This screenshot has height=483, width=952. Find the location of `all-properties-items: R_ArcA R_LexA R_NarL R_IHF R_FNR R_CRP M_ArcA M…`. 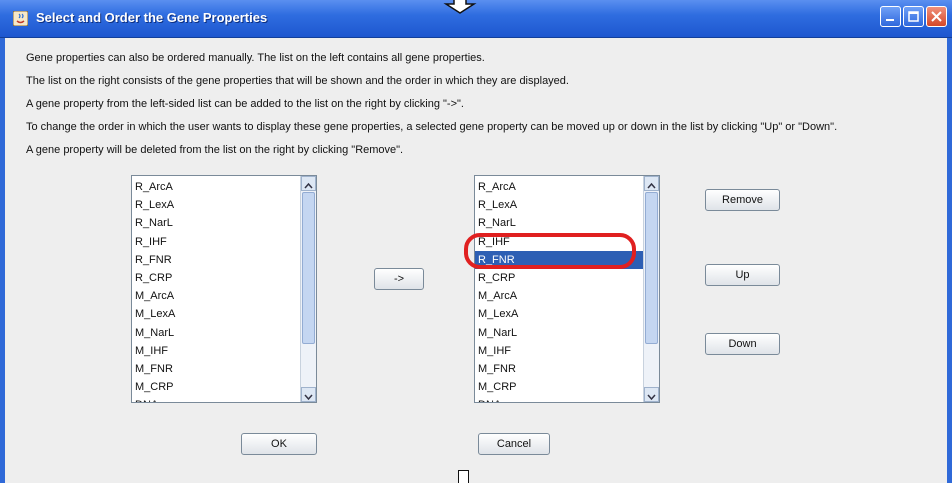

all-properties-items: R_ArcA R_LexA R_NarL R_IHF R_FNR R_CRP M_ArcA M… is located at coordinates (217, 290).